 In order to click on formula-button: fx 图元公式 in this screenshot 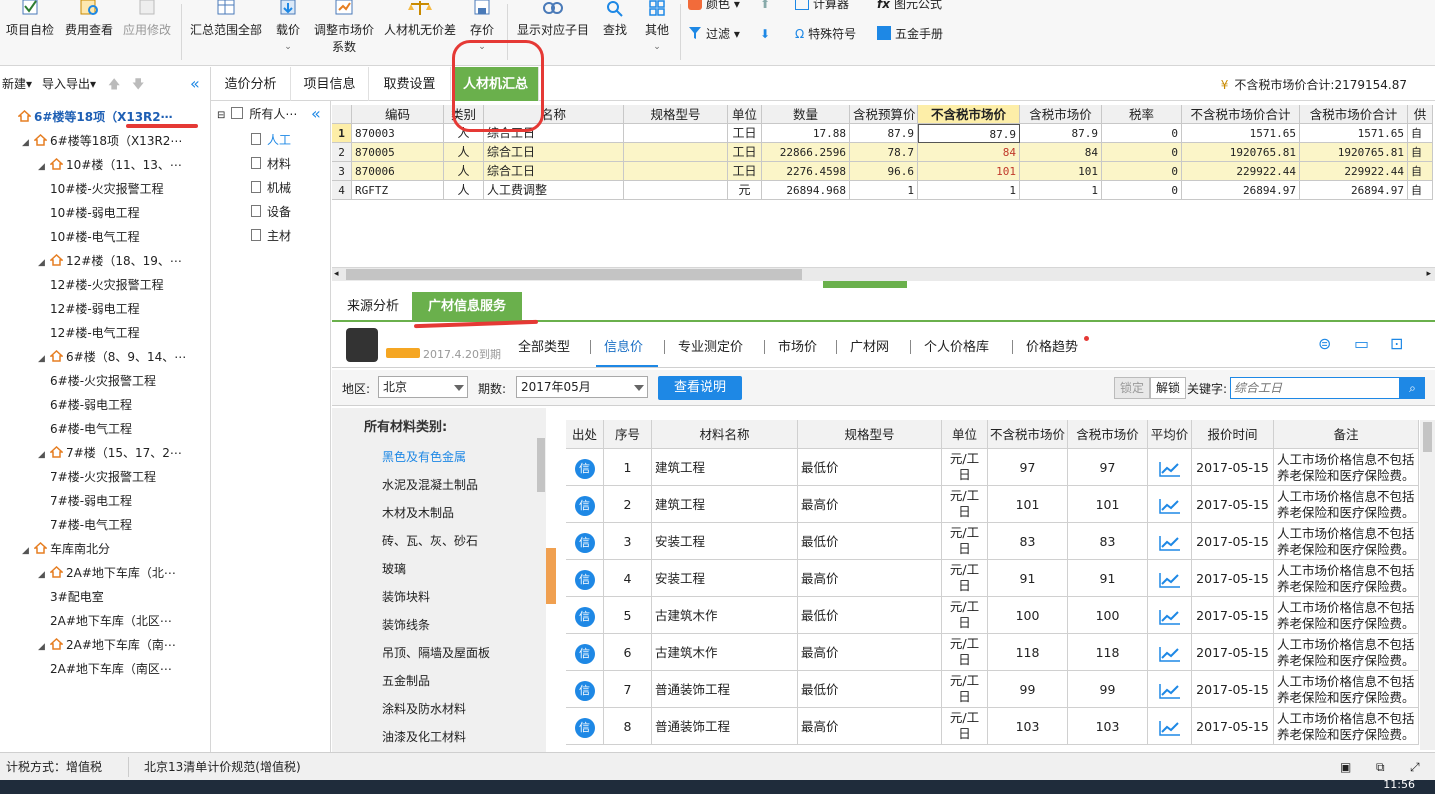, I will do `click(909, 7)`.